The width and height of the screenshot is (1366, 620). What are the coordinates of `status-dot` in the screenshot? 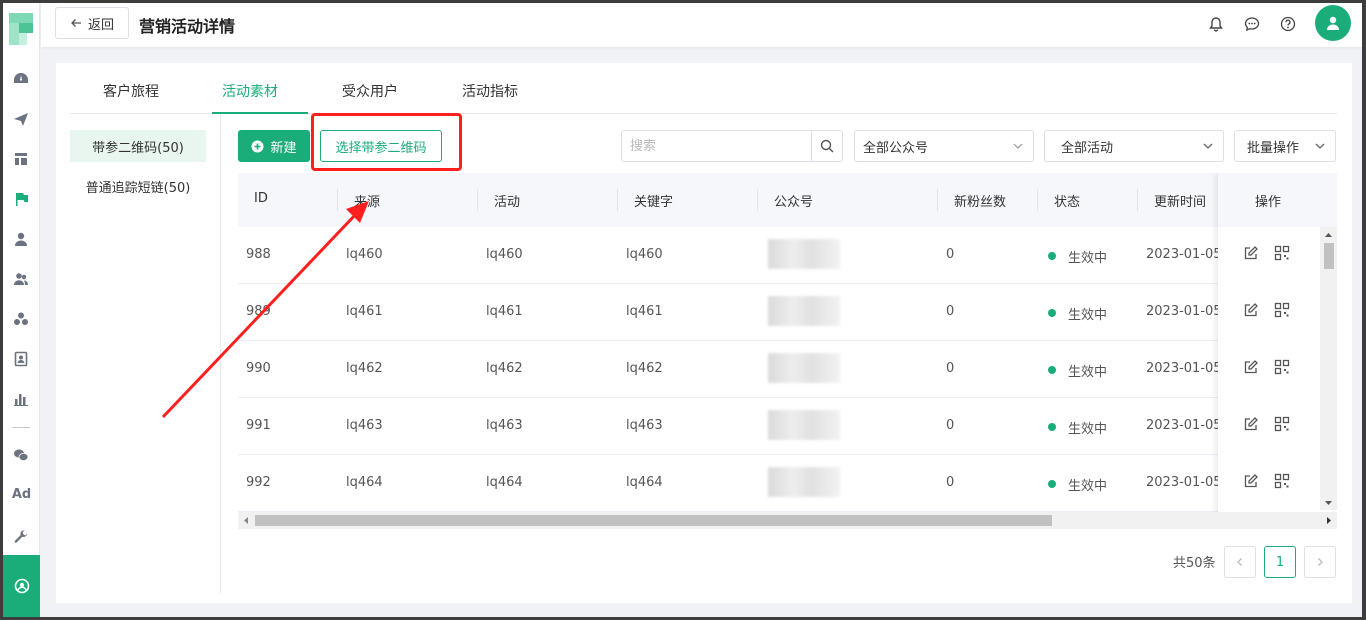 It's located at (1052, 370).